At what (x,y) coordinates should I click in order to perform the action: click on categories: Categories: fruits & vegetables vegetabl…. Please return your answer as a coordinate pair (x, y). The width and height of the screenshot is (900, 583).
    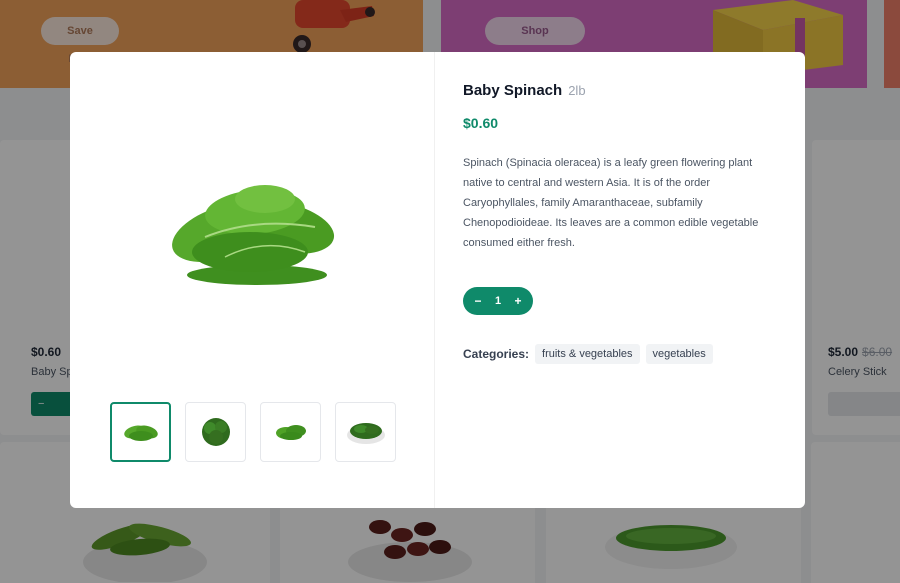
    Looking at the image, I should click on (619, 354).